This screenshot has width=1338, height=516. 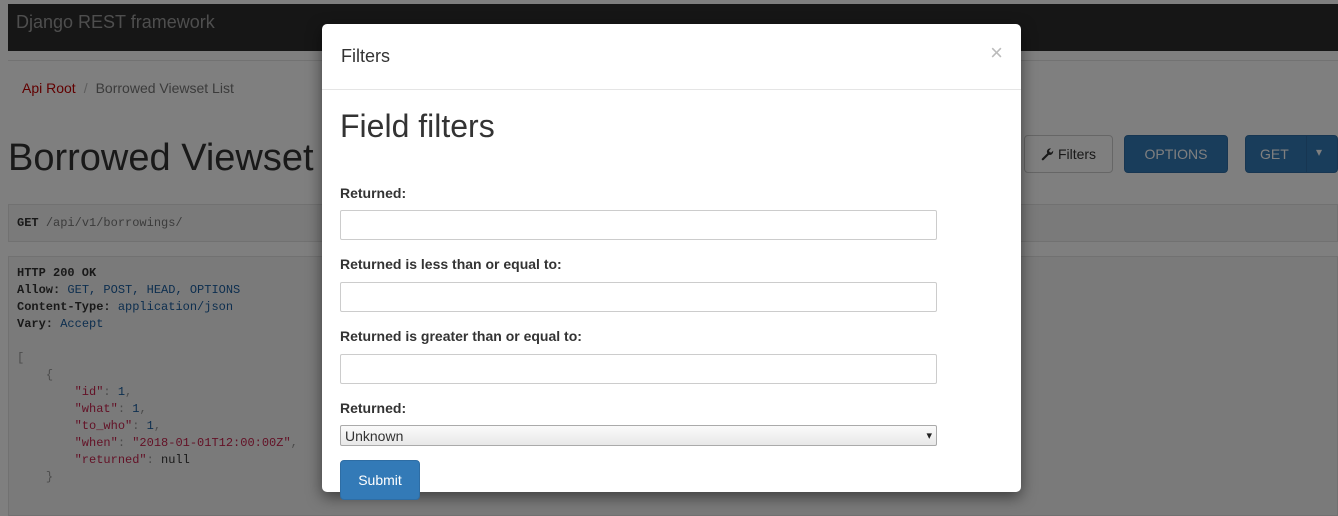 What do you see at coordinates (996, 53) in the screenshot?
I see `close-icon: ×` at bounding box center [996, 53].